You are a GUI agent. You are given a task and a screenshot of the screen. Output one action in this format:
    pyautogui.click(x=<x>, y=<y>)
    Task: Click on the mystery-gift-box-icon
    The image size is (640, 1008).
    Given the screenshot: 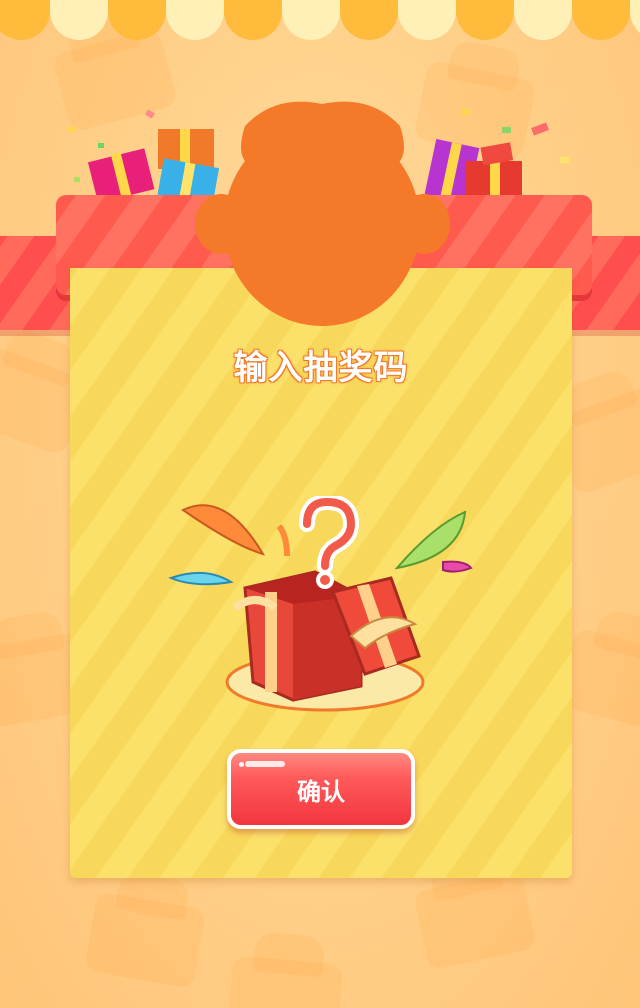 What is the action you would take?
    pyautogui.click(x=320, y=604)
    